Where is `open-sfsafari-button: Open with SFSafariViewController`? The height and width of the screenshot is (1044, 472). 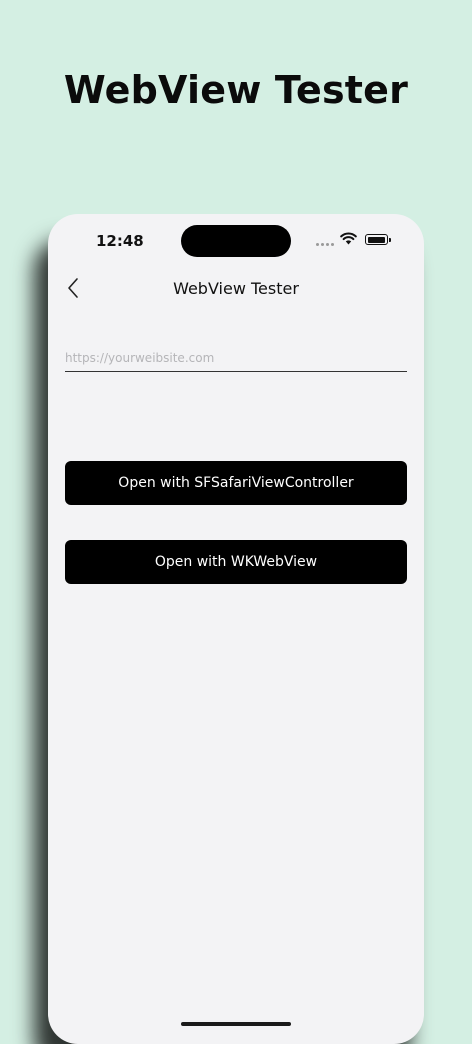
open-sfsafari-button: Open with SFSafariViewController is located at coordinates (236, 483).